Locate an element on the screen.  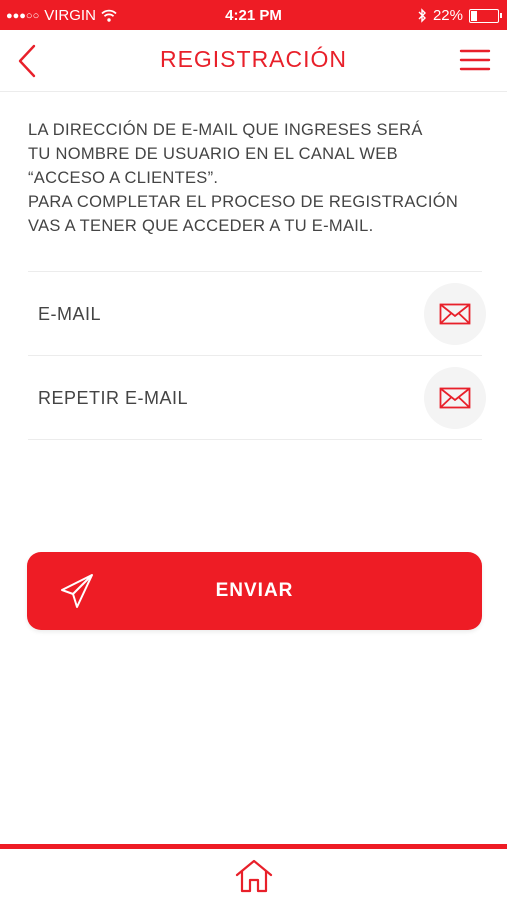
nav-bar: REGISTRACIÓN is located at coordinates (253, 61).